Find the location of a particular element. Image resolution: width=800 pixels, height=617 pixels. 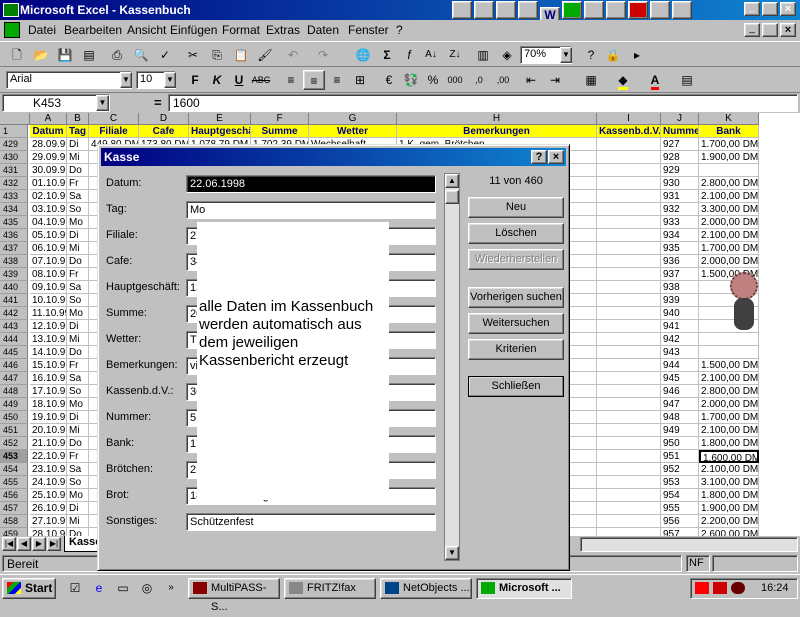

tray-icon is located at coordinates (720, 588).